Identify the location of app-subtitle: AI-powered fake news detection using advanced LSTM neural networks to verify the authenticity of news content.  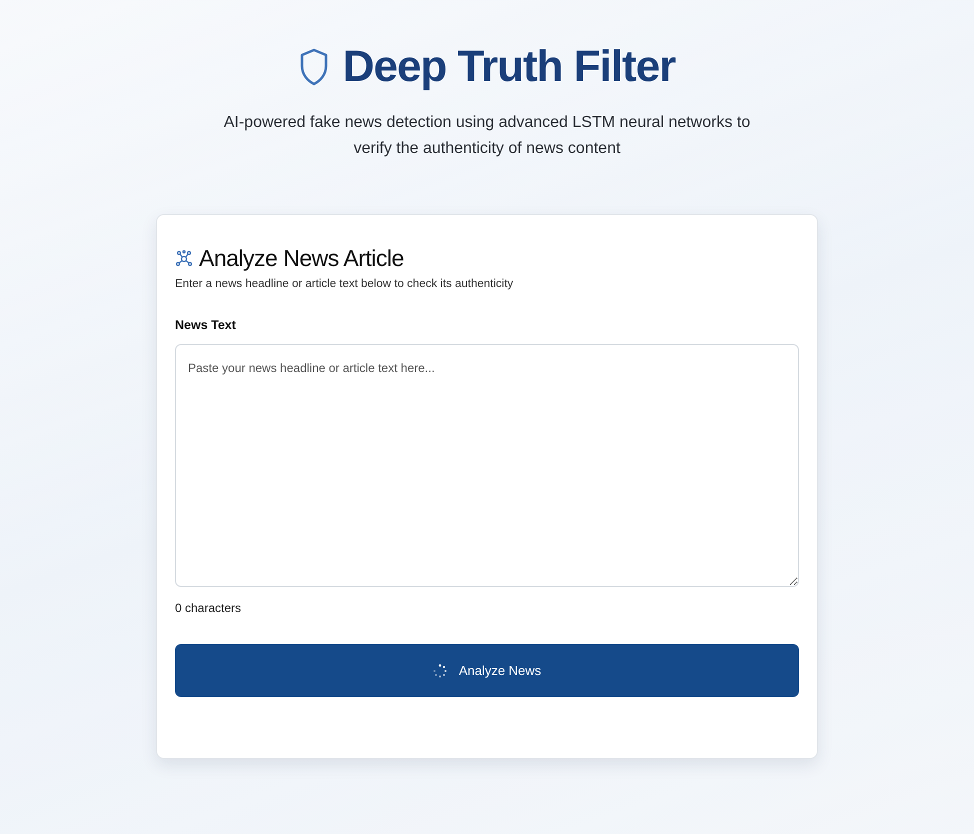
(487, 136).